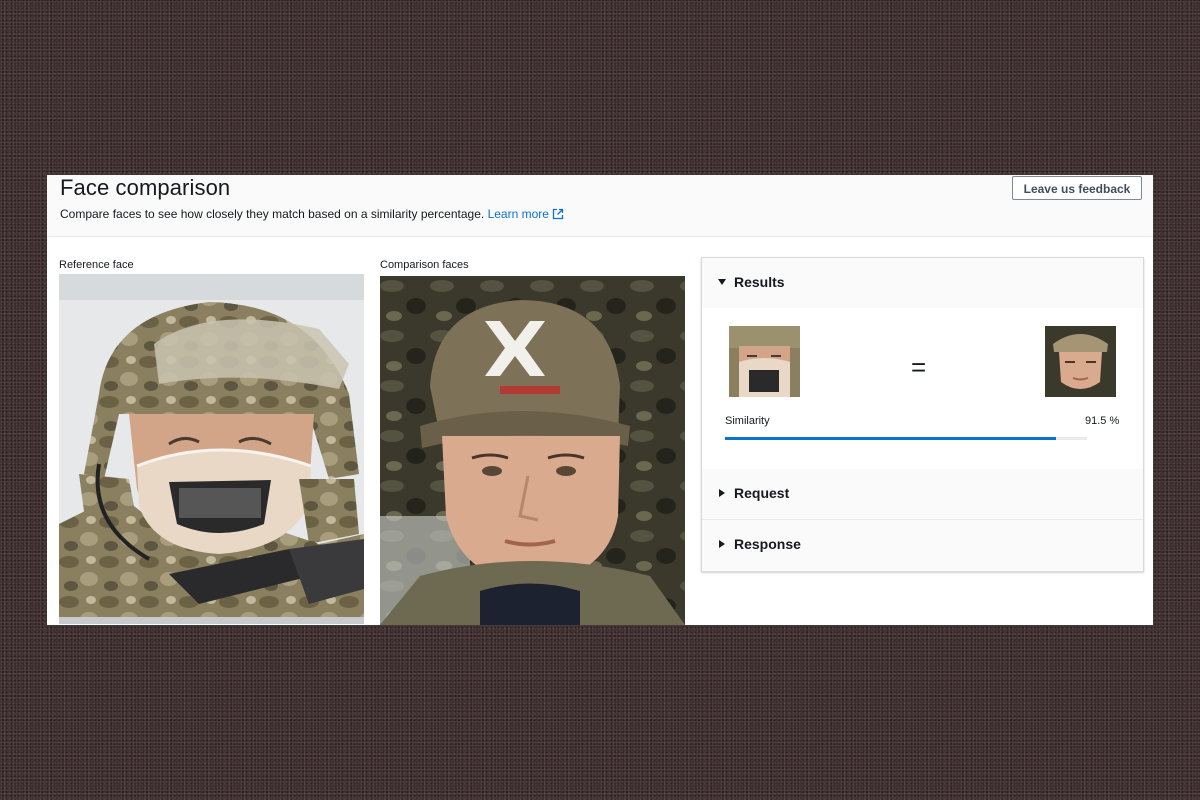 This screenshot has height=800, width=1200. What do you see at coordinates (96, 265) in the screenshot?
I see `reference-face-label: Reference face` at bounding box center [96, 265].